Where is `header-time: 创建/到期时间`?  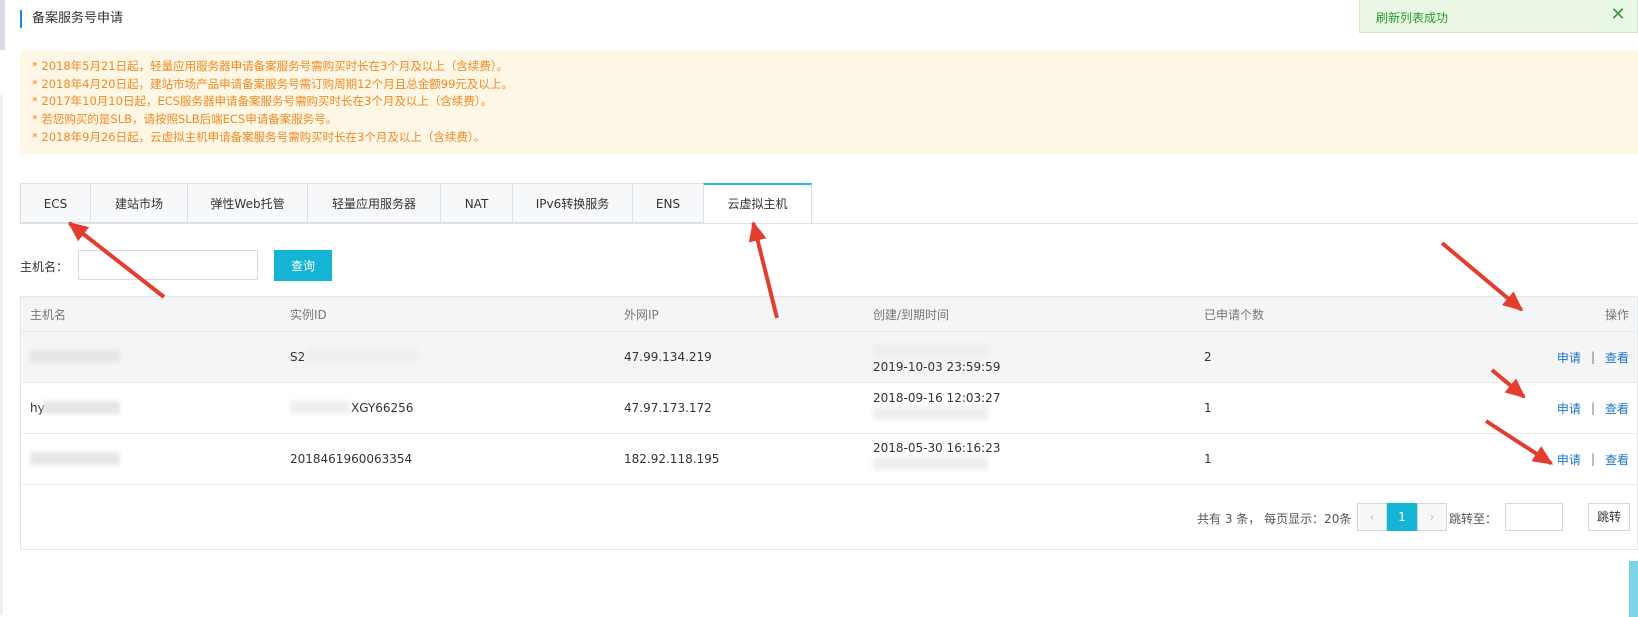
header-time: 创建/到期时间 is located at coordinates (911, 314).